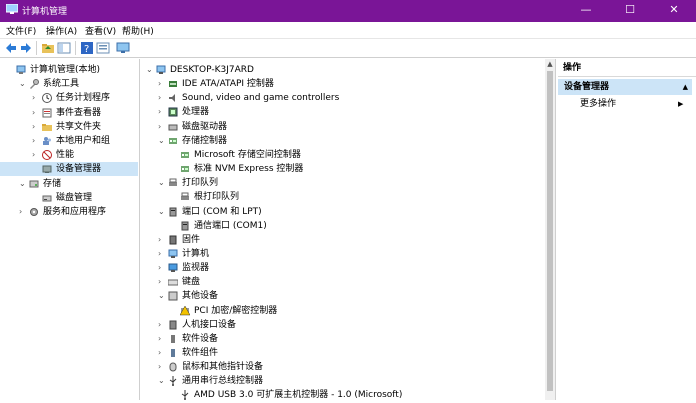 The image size is (696, 403). I want to click on menu-help: 帮助(H), so click(138, 30).